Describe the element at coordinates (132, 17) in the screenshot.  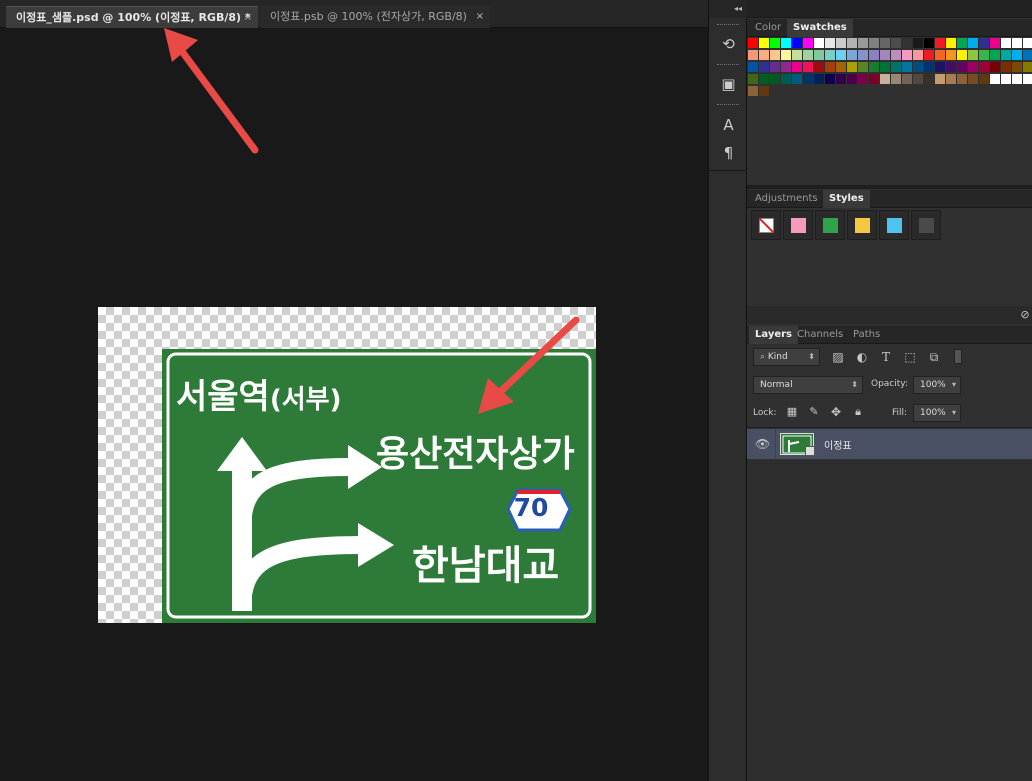
I see `tab-sample-psd: 이정표_샘플.psd @ 100% (이정표, RGB/8) * ×` at that location.